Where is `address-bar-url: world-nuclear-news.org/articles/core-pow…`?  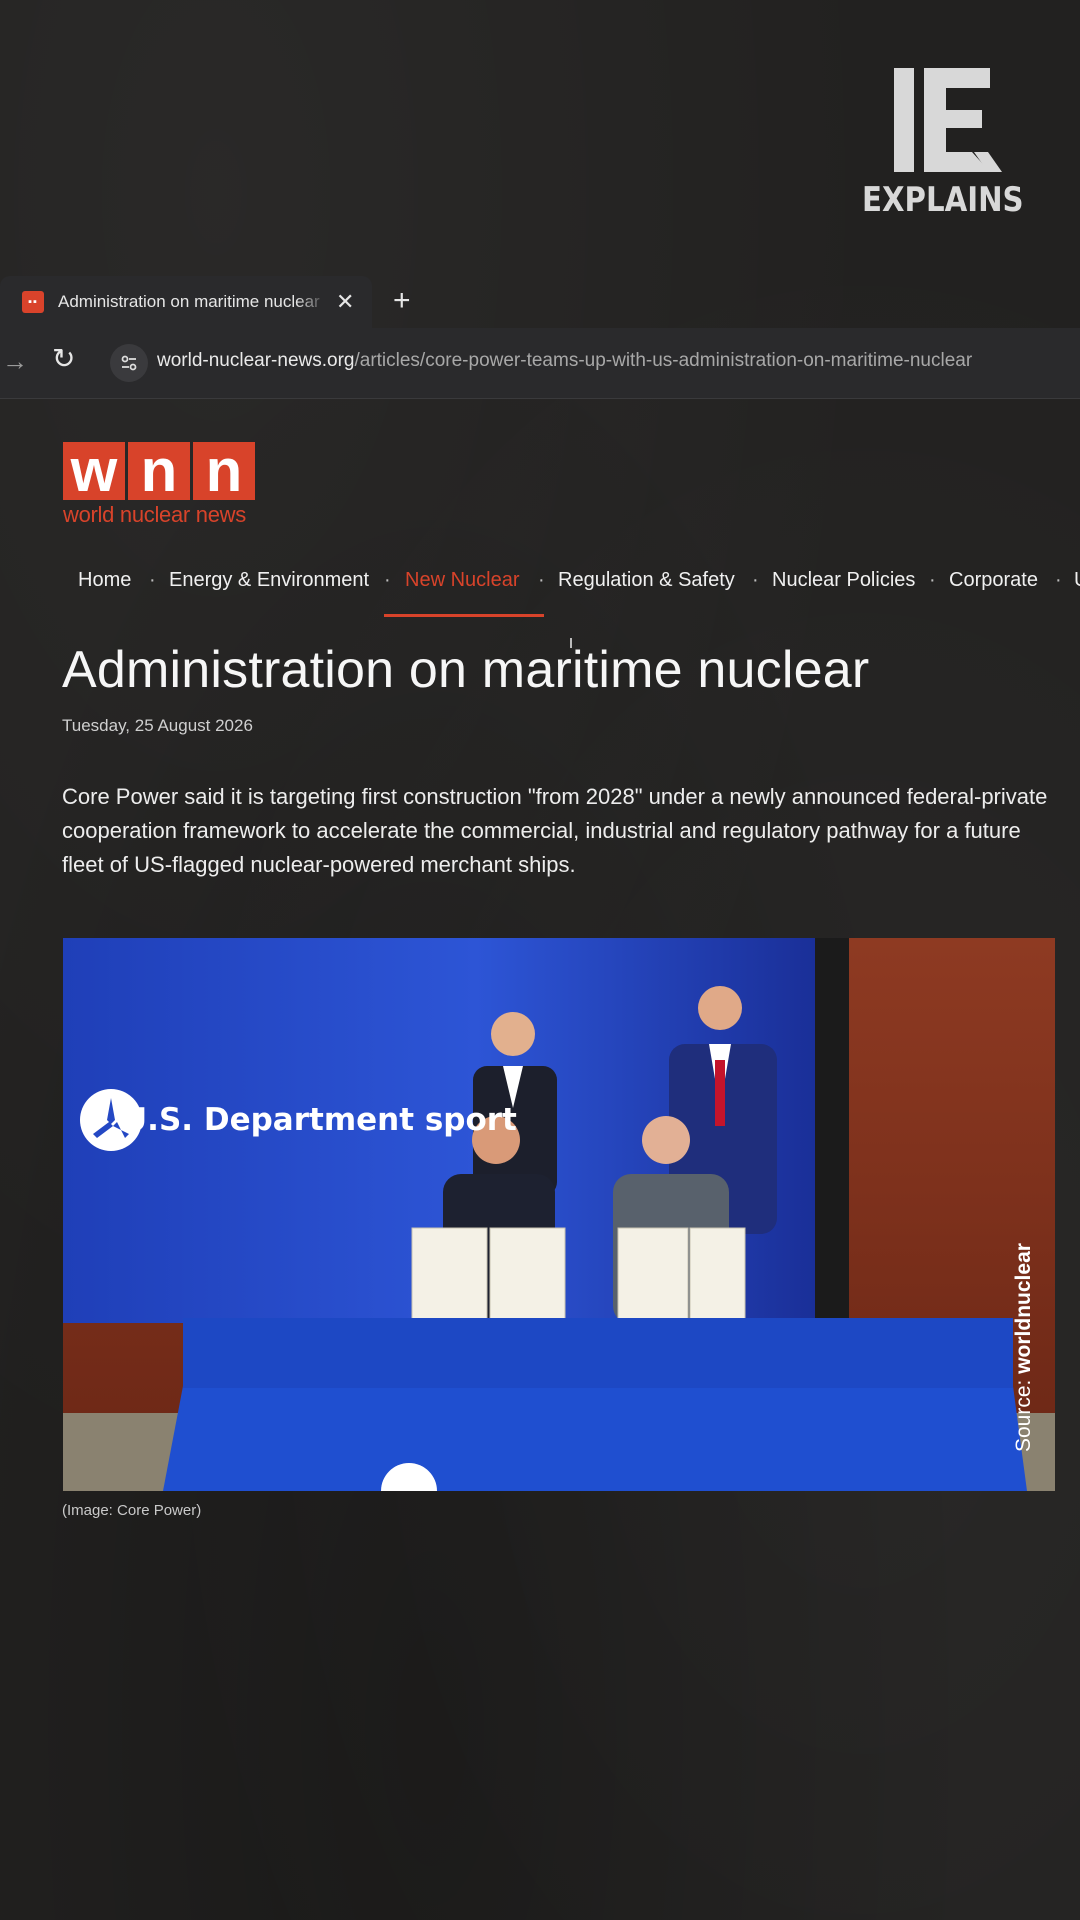
address-bar-url: world-nuclear-news.org/articles/core-pow… is located at coordinates (564, 361).